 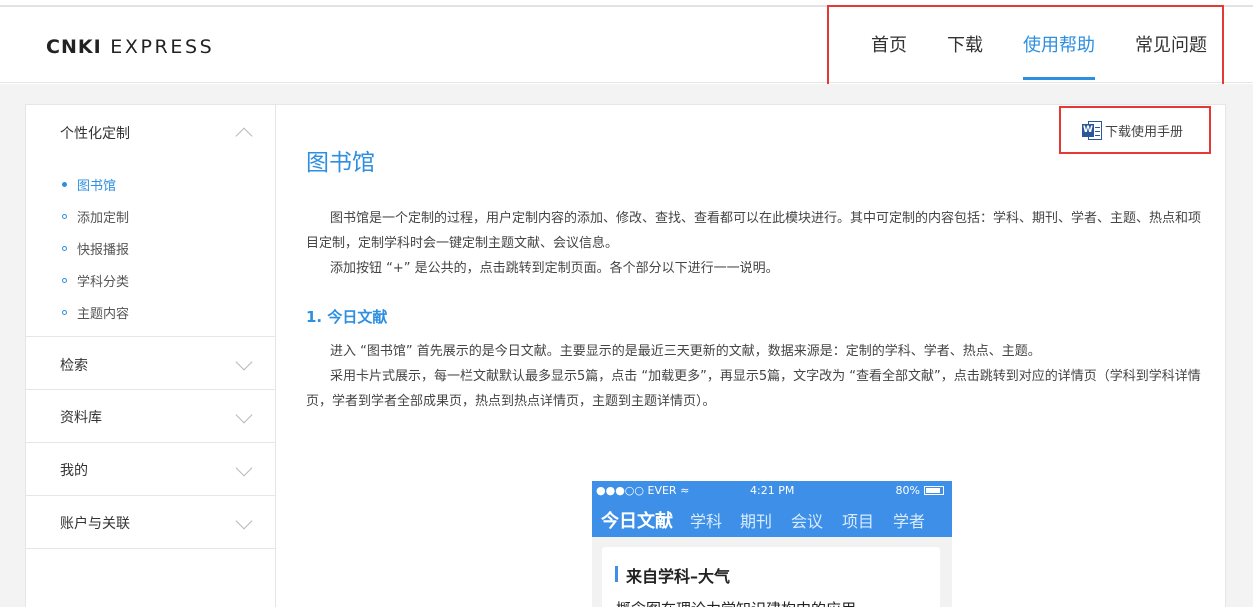 I want to click on sidebar-group-mine: 我的, so click(x=74, y=470).